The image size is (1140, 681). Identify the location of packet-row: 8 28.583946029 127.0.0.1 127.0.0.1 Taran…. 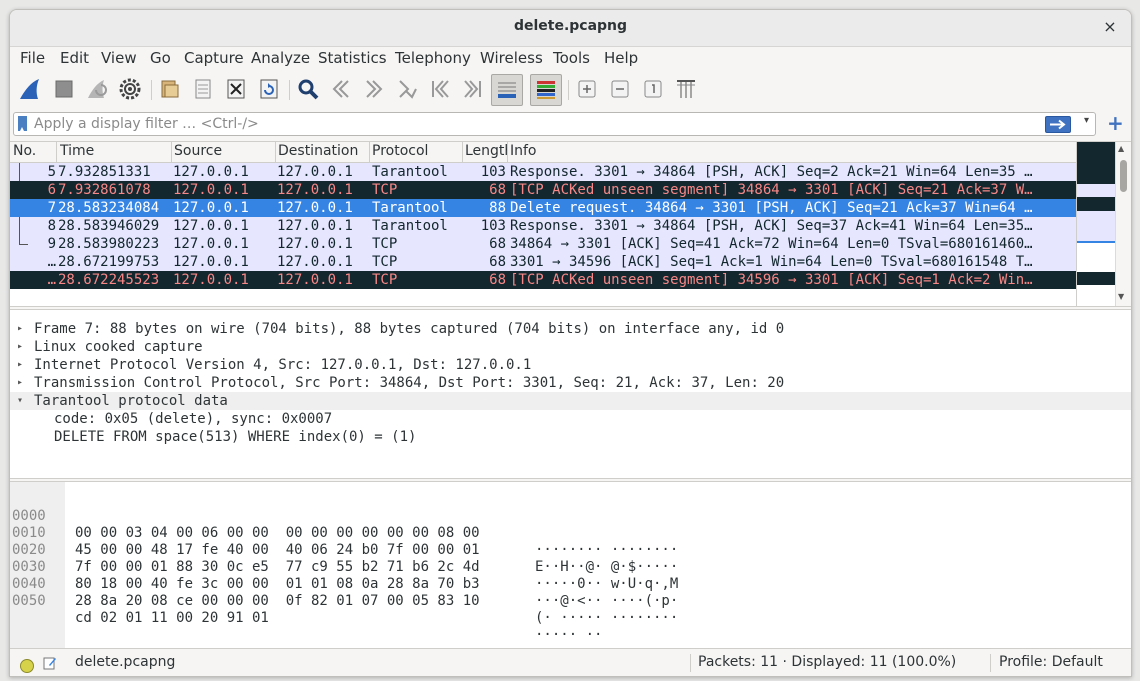
(543, 226).